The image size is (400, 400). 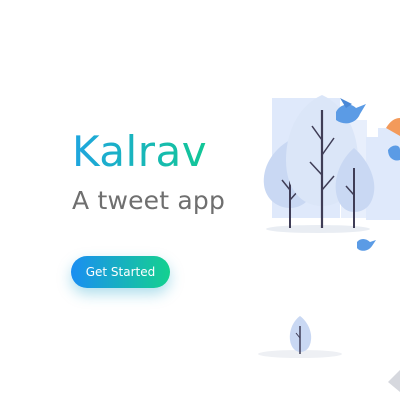 What do you see at coordinates (149, 200) in the screenshot?
I see `tagline: A tweet app` at bounding box center [149, 200].